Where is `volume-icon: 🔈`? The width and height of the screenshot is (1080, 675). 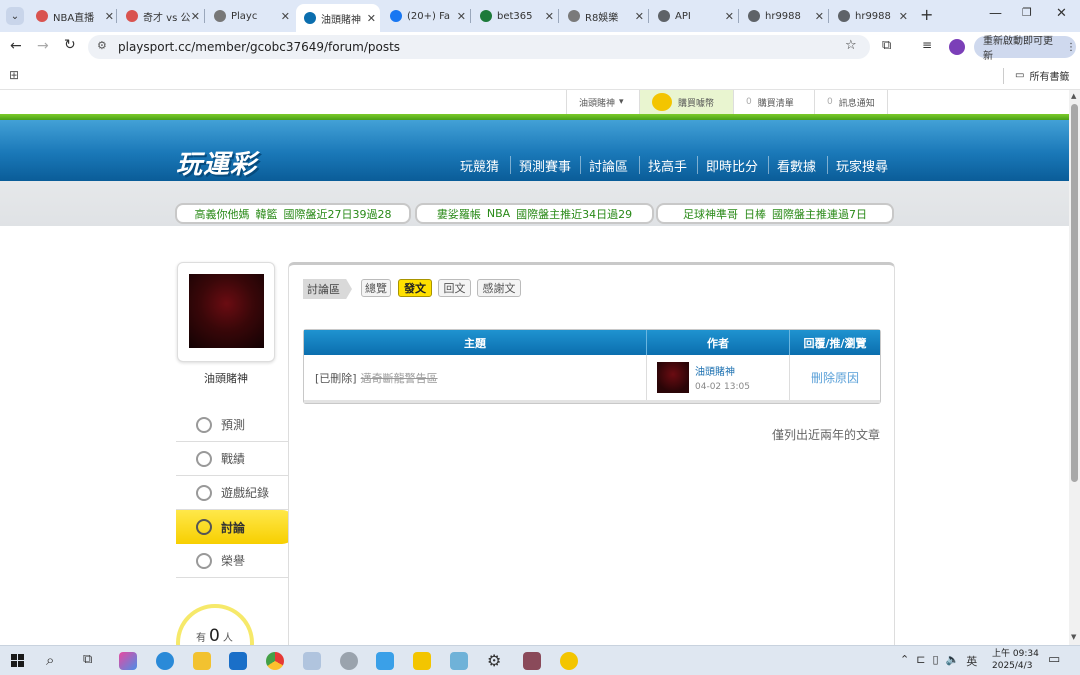
volume-icon: 🔈 is located at coordinates (953, 661).